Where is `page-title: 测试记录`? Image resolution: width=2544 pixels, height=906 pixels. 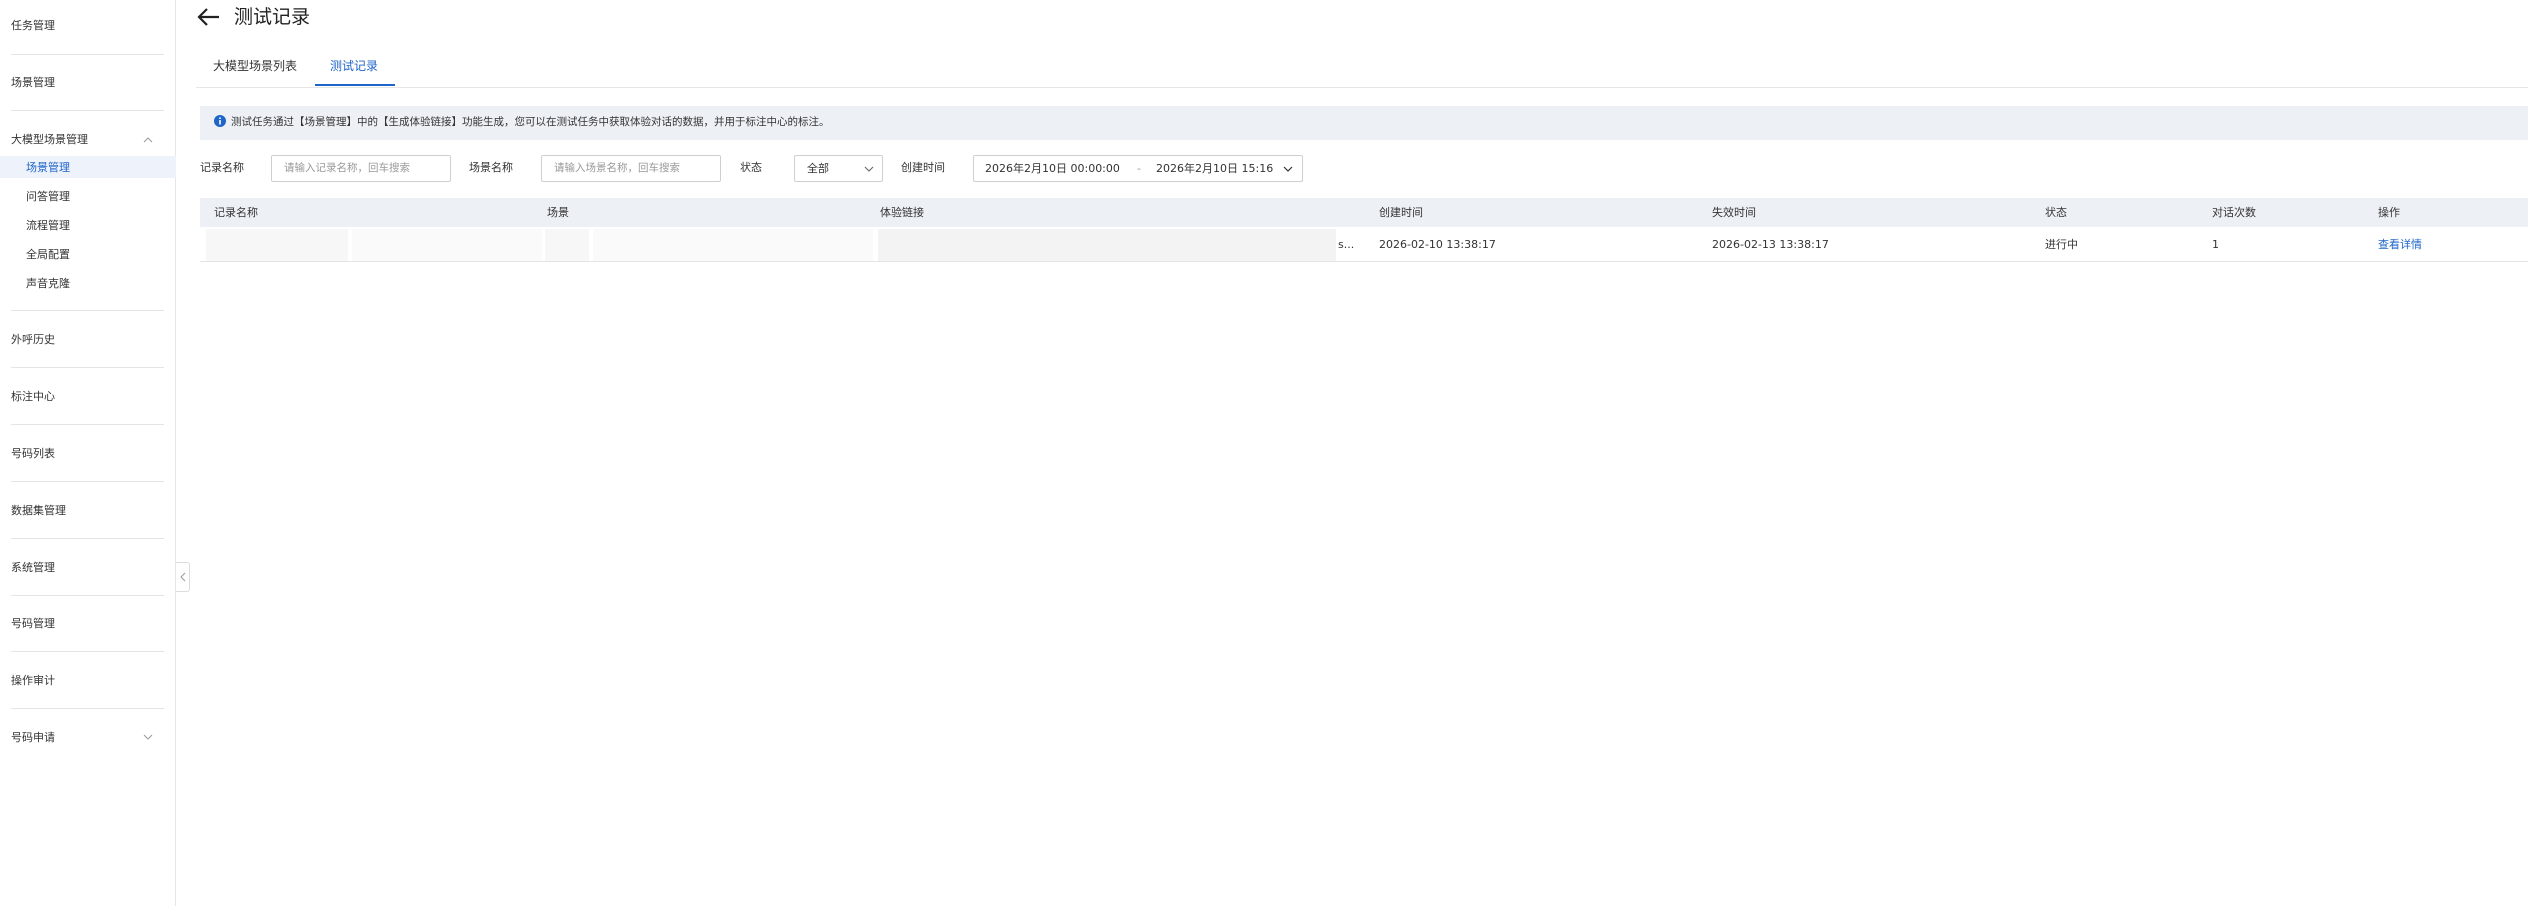 page-title: 测试记录 is located at coordinates (272, 17).